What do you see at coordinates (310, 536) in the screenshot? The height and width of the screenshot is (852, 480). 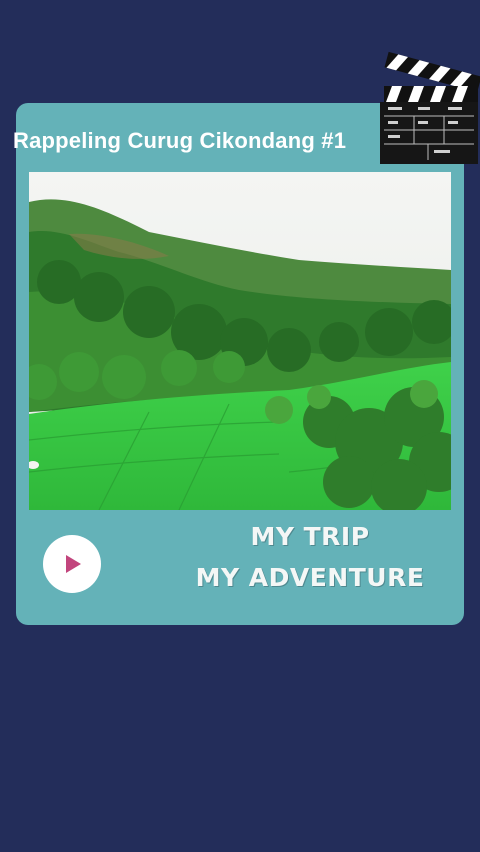 I see `tagline-line-1: MY TRIP` at bounding box center [310, 536].